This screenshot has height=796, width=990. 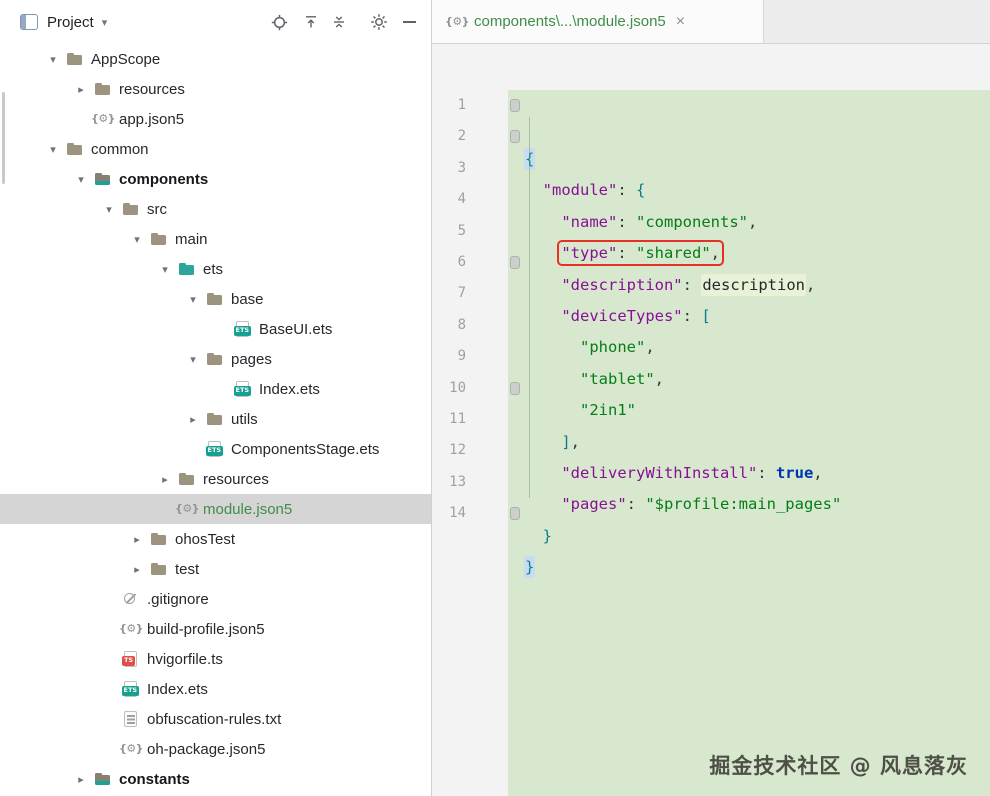 I want to click on tree-item-app-json5: app.json5, so click(x=215, y=119).